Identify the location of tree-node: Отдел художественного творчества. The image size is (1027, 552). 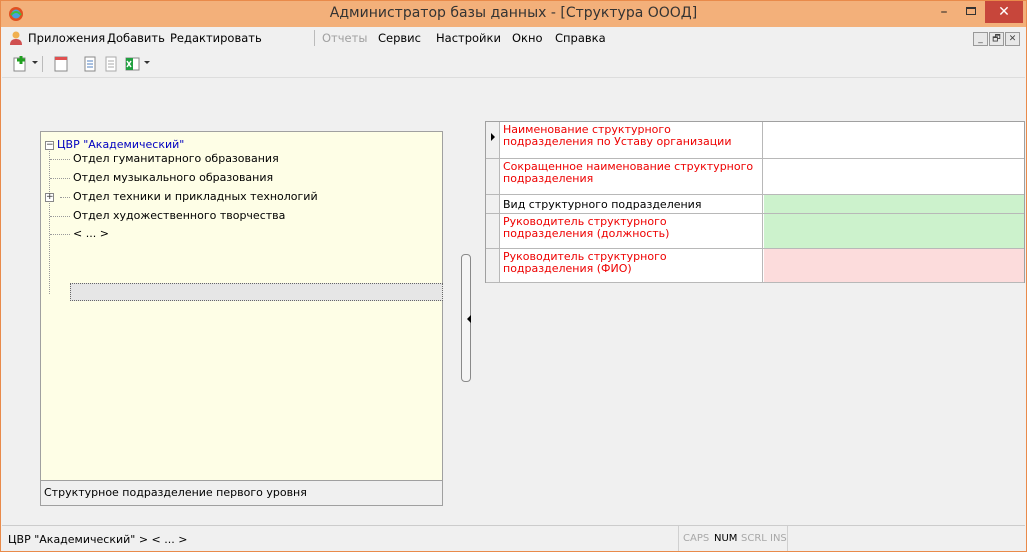
(179, 216).